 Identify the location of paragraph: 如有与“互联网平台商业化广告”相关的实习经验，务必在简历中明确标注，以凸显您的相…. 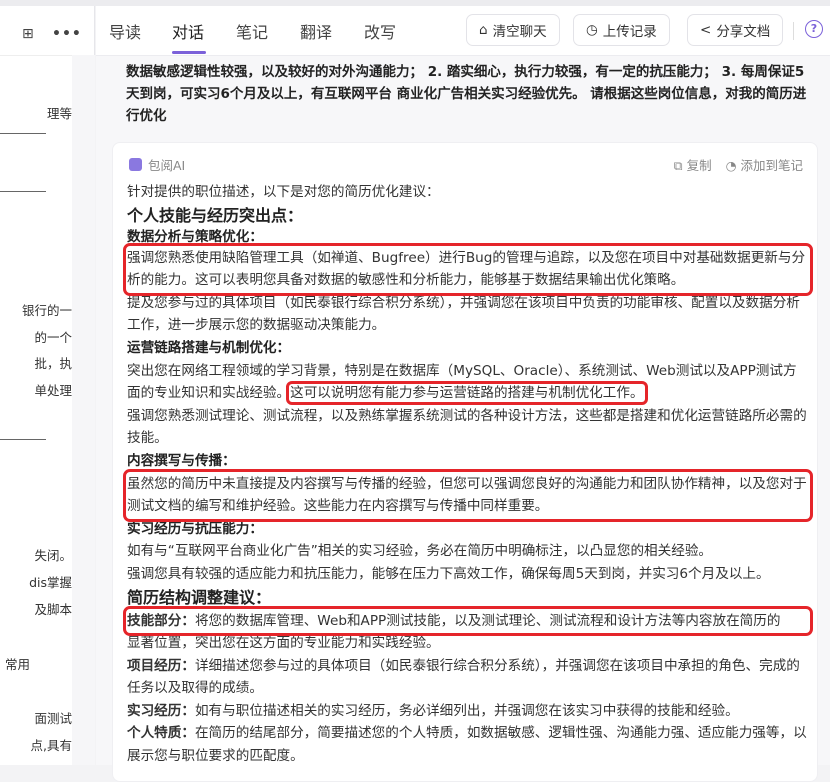
(420, 551).